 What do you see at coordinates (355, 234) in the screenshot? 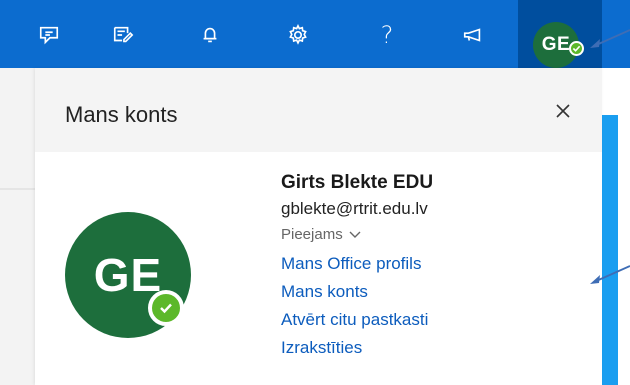
I see `chevron-down-icon` at bounding box center [355, 234].